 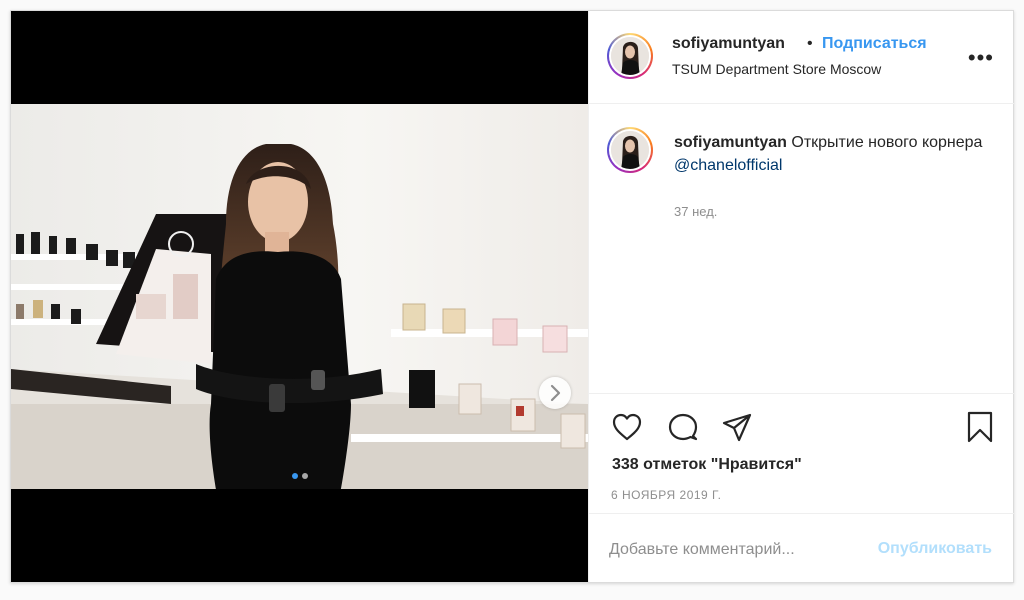 I want to click on bookmark-icon, so click(x=980, y=427).